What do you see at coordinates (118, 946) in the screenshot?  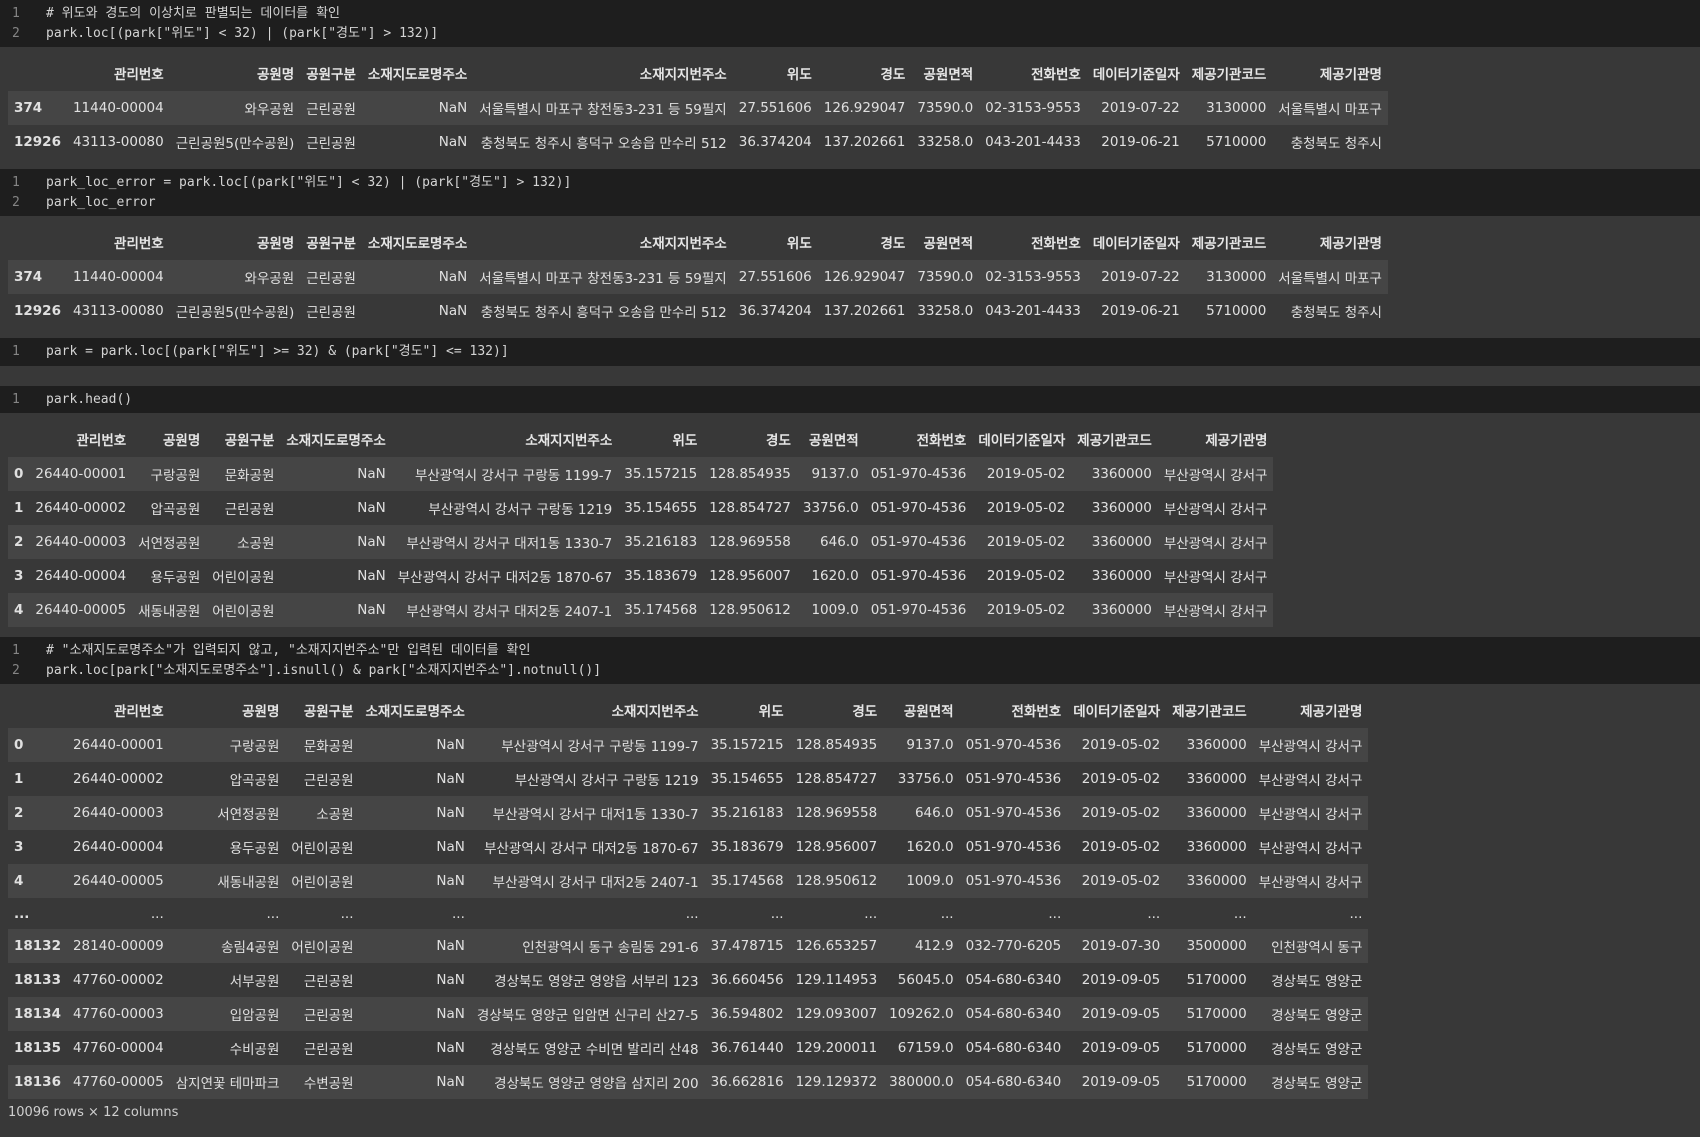 I see `table-cell: 28140-00009` at bounding box center [118, 946].